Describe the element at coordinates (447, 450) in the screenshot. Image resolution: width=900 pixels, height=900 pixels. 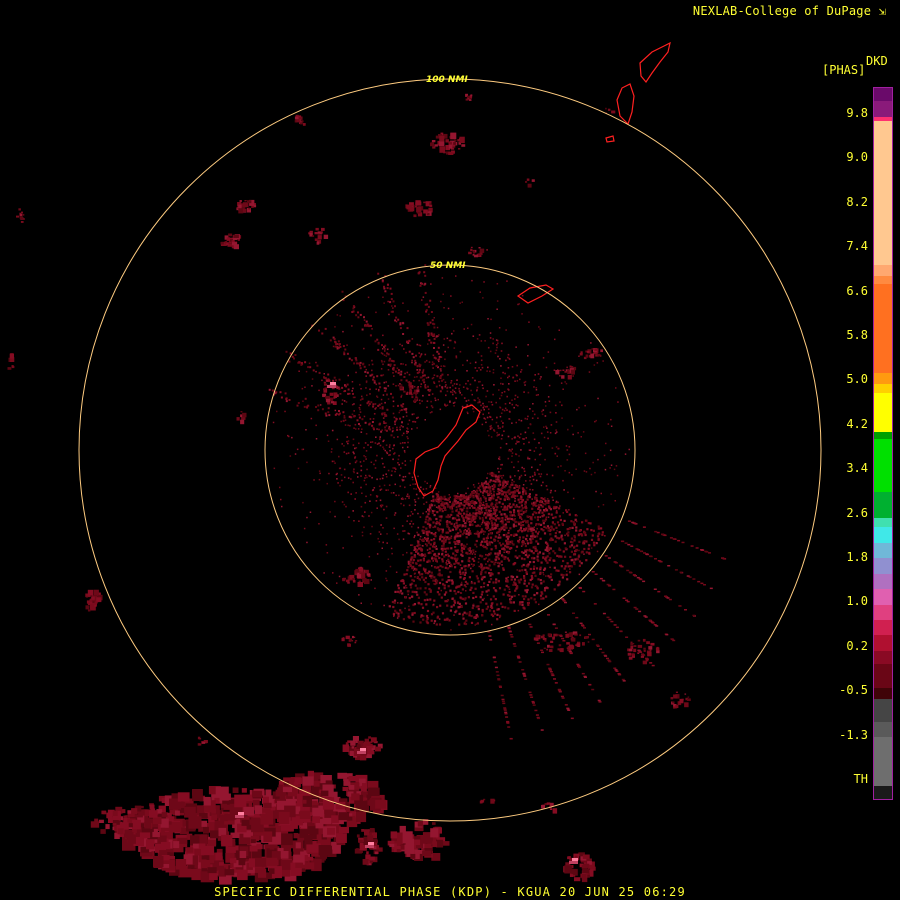
I see `guam-coastline` at that location.